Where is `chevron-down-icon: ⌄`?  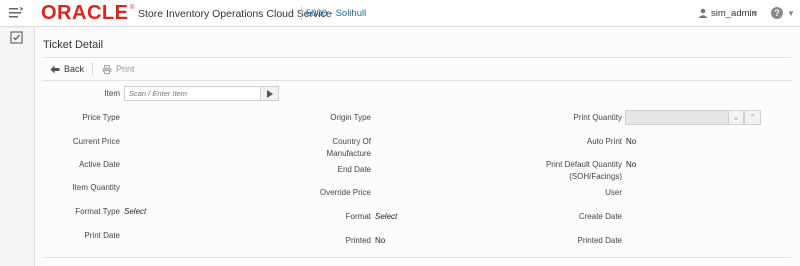
chevron-down-icon: ⌄ is located at coordinates (736, 117).